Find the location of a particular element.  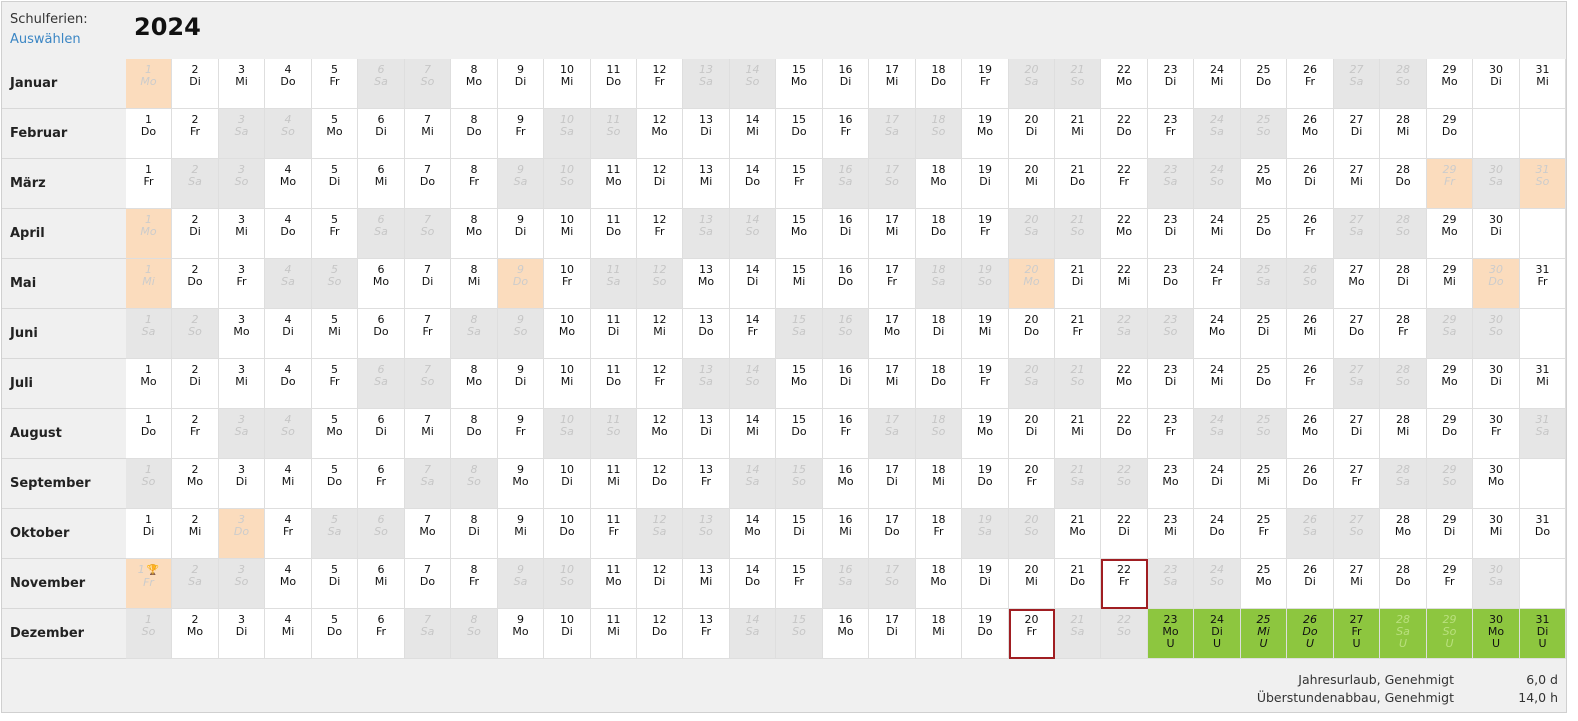

day-cell: 22 So is located at coordinates (1124, 484).